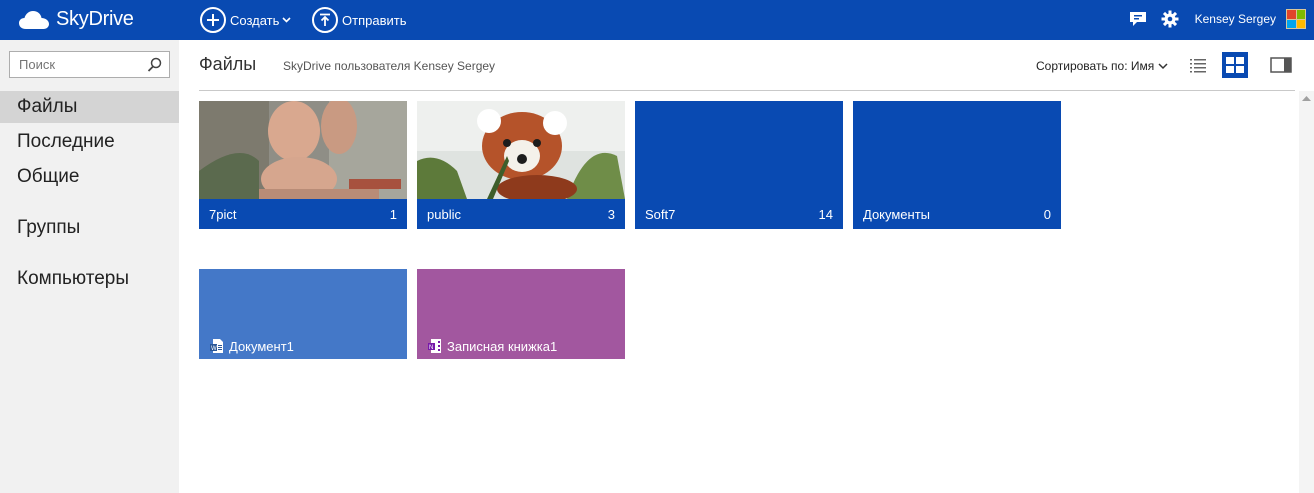 The image size is (1314, 493). Describe the element at coordinates (261, 346) in the screenshot. I see `document-name: Документ1` at that location.